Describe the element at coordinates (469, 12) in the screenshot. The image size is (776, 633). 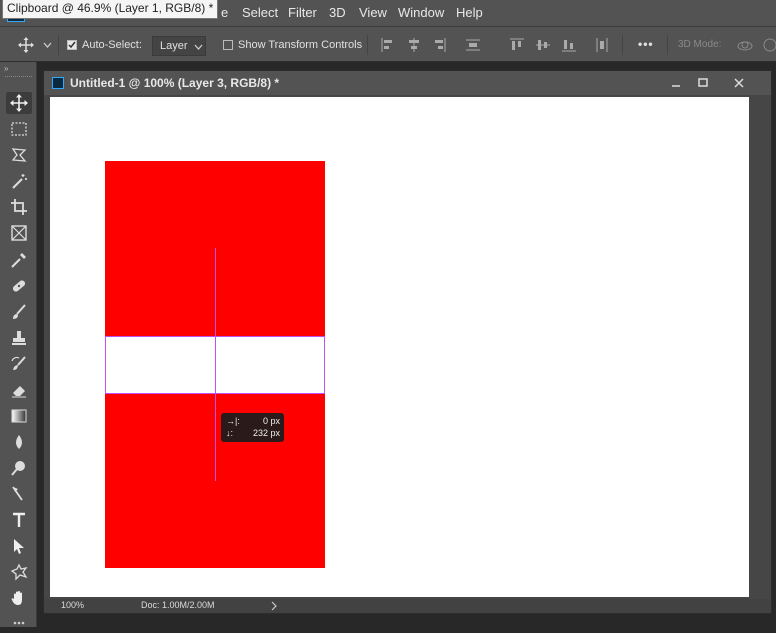
I see `menu-help: Help` at that location.